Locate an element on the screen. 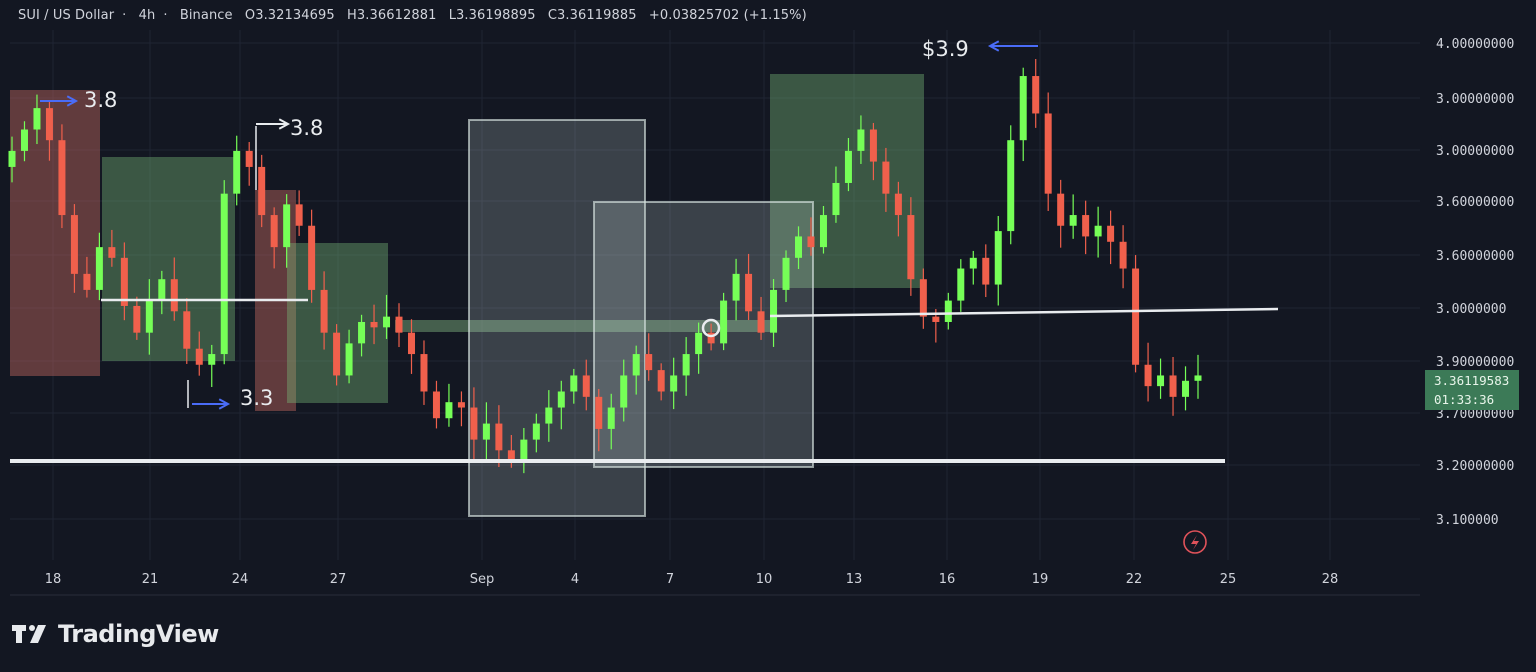 The image size is (1536, 672). time-tick-label: 24 is located at coordinates (240, 579).